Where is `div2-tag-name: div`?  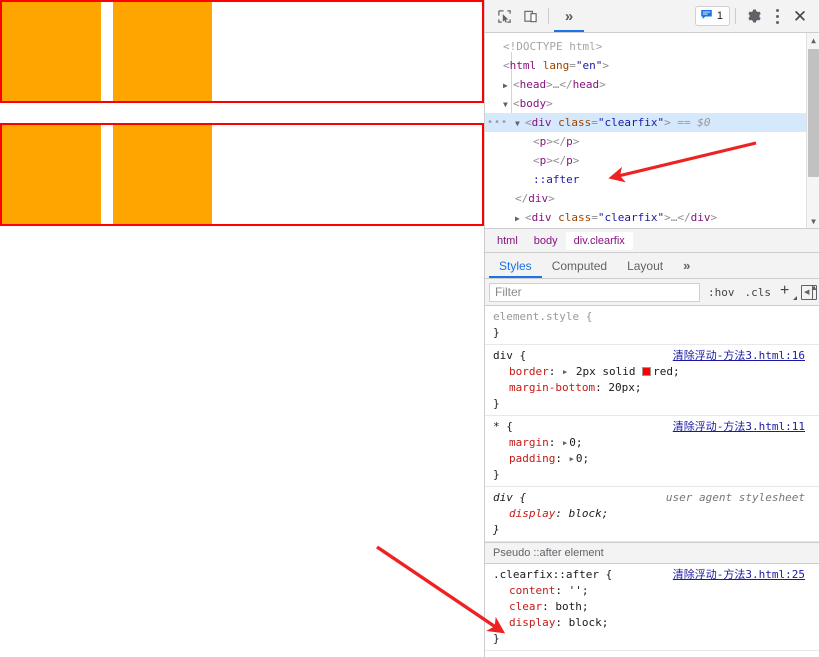
div2-tag-name: div is located at coordinates (541, 217).